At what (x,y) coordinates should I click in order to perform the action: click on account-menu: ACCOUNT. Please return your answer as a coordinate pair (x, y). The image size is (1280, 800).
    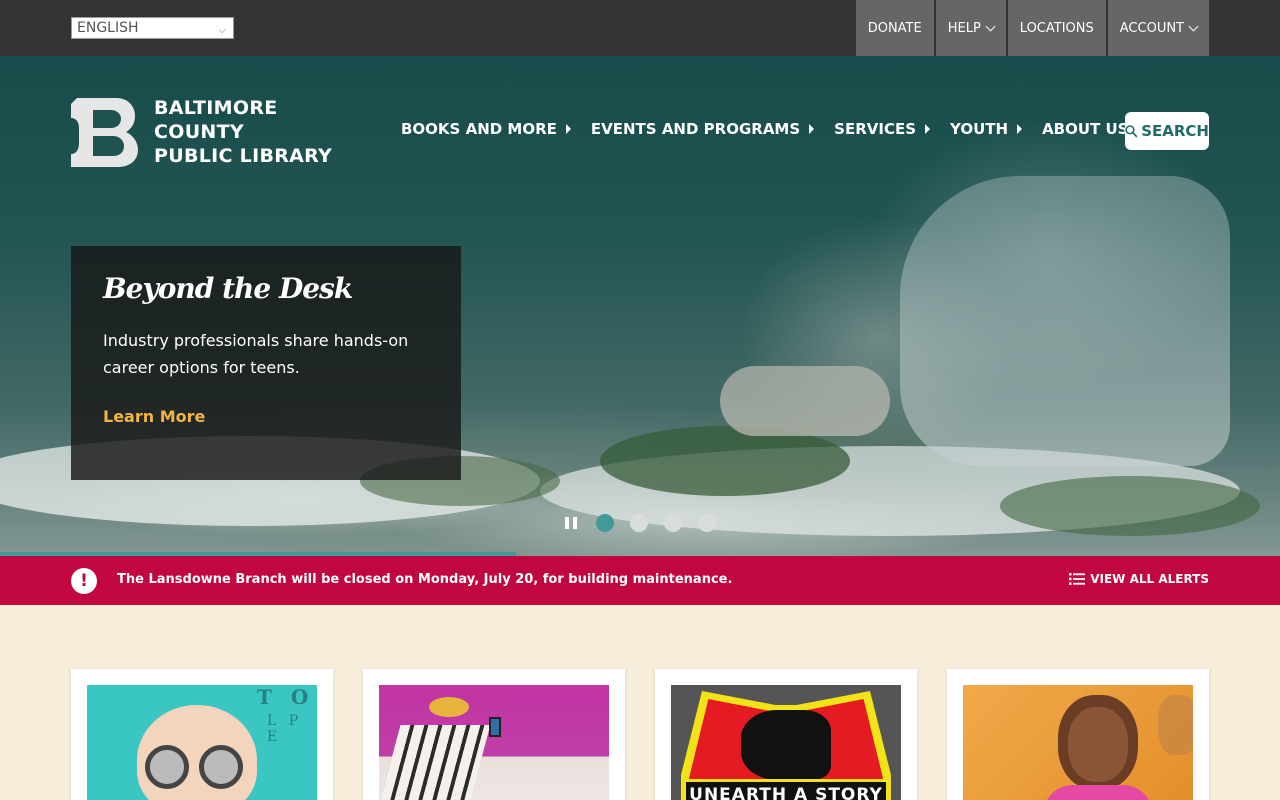
    Looking at the image, I should click on (1158, 28).